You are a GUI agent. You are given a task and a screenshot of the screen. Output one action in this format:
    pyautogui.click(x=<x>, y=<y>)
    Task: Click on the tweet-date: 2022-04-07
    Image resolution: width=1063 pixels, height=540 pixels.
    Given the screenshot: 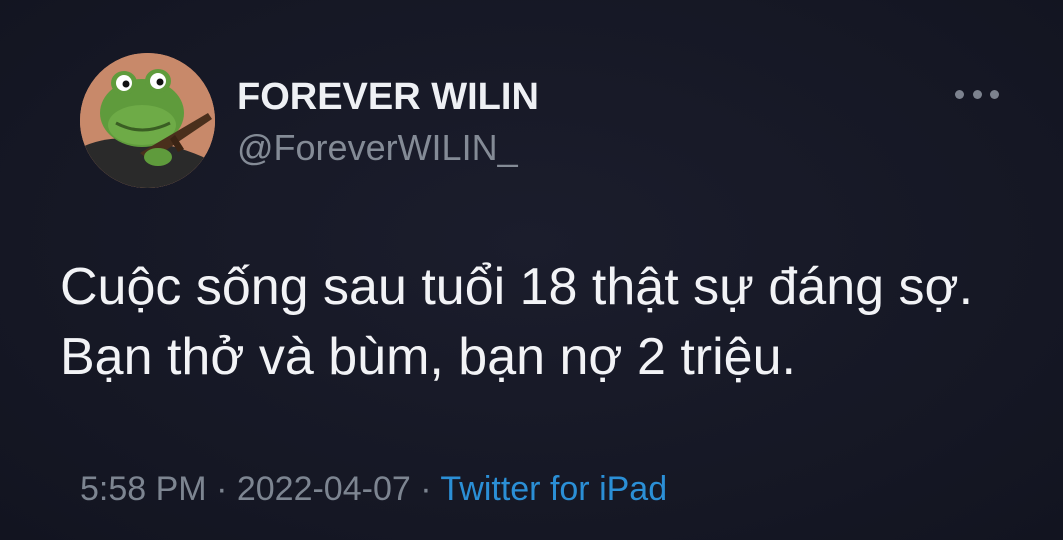 What is the action you would take?
    pyautogui.click(x=324, y=489)
    